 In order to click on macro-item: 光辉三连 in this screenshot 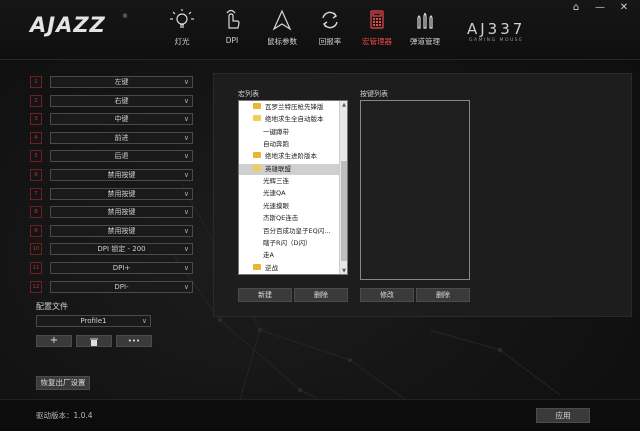, I will do `click(289, 181)`.